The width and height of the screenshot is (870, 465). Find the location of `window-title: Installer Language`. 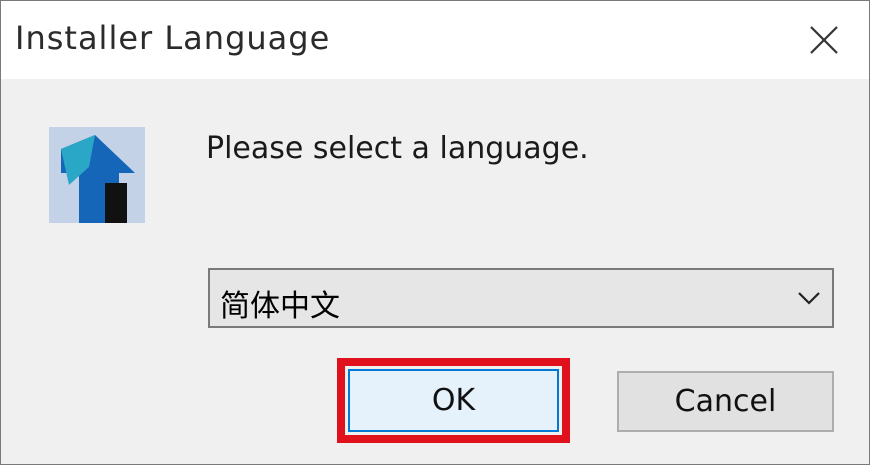

window-title: Installer Language is located at coordinates (173, 38).